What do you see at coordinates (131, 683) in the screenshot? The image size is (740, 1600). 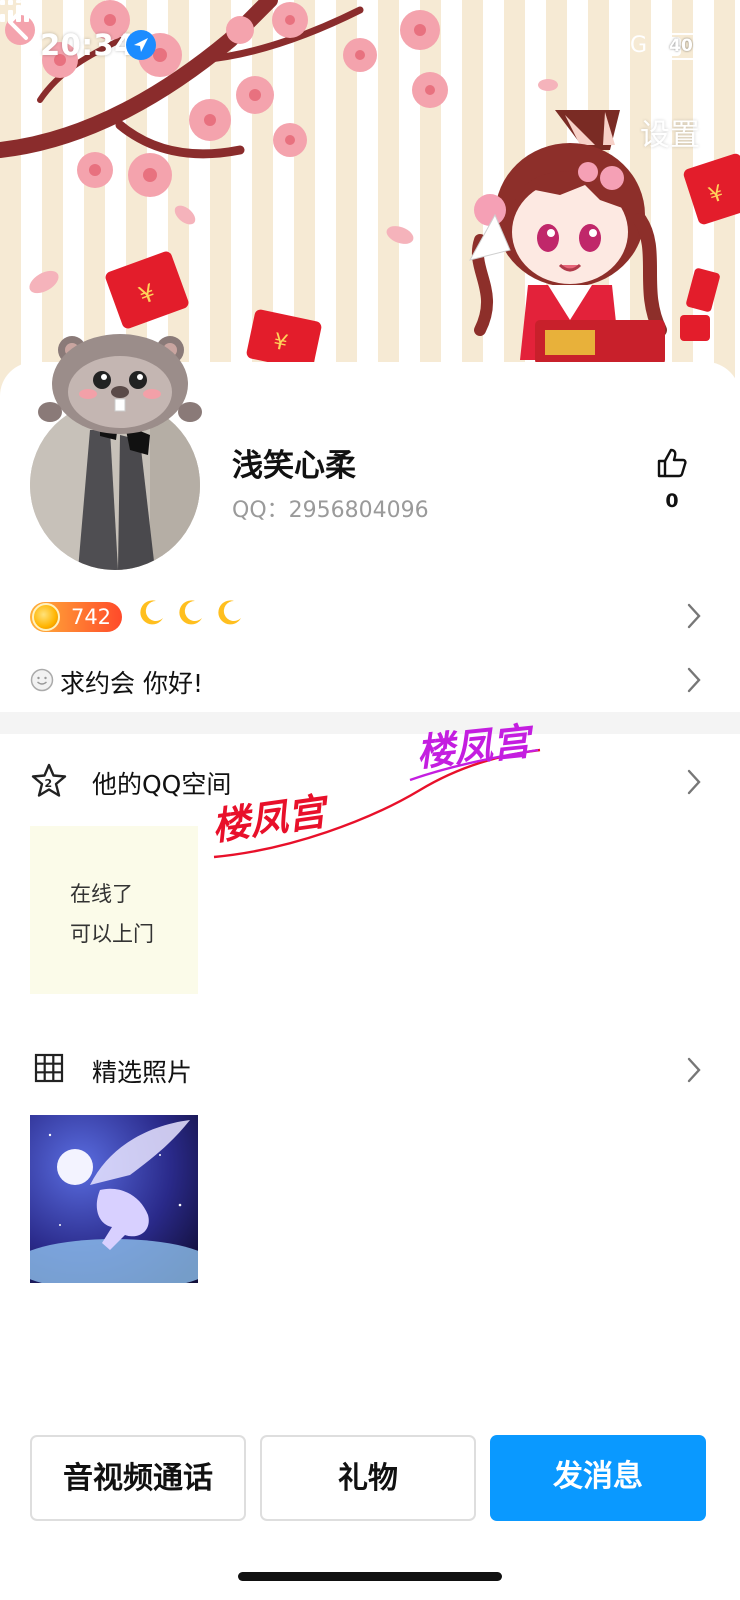 I see `personal-signature: 求约会 你好!` at bounding box center [131, 683].